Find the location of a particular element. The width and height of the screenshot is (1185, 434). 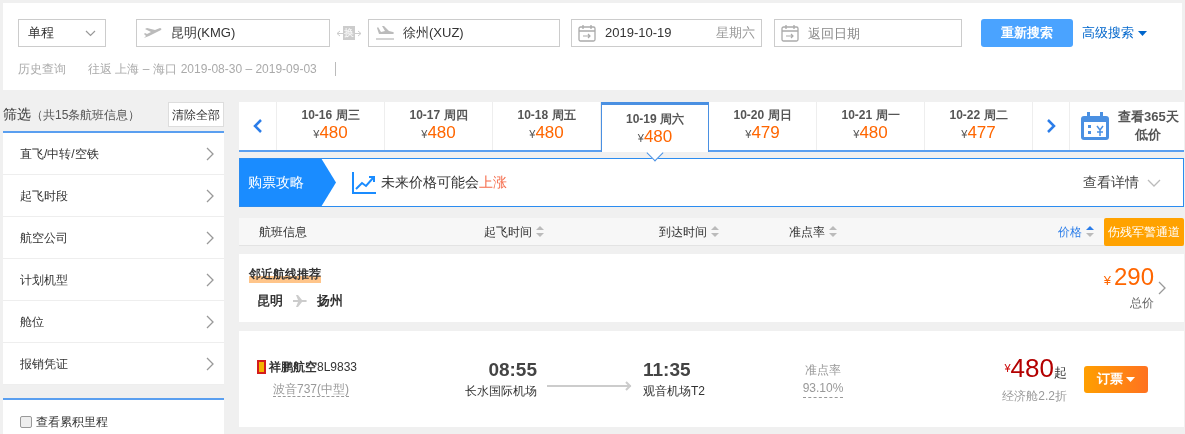

date-tab: 10-21 周一 ¥480 is located at coordinates (871, 126).